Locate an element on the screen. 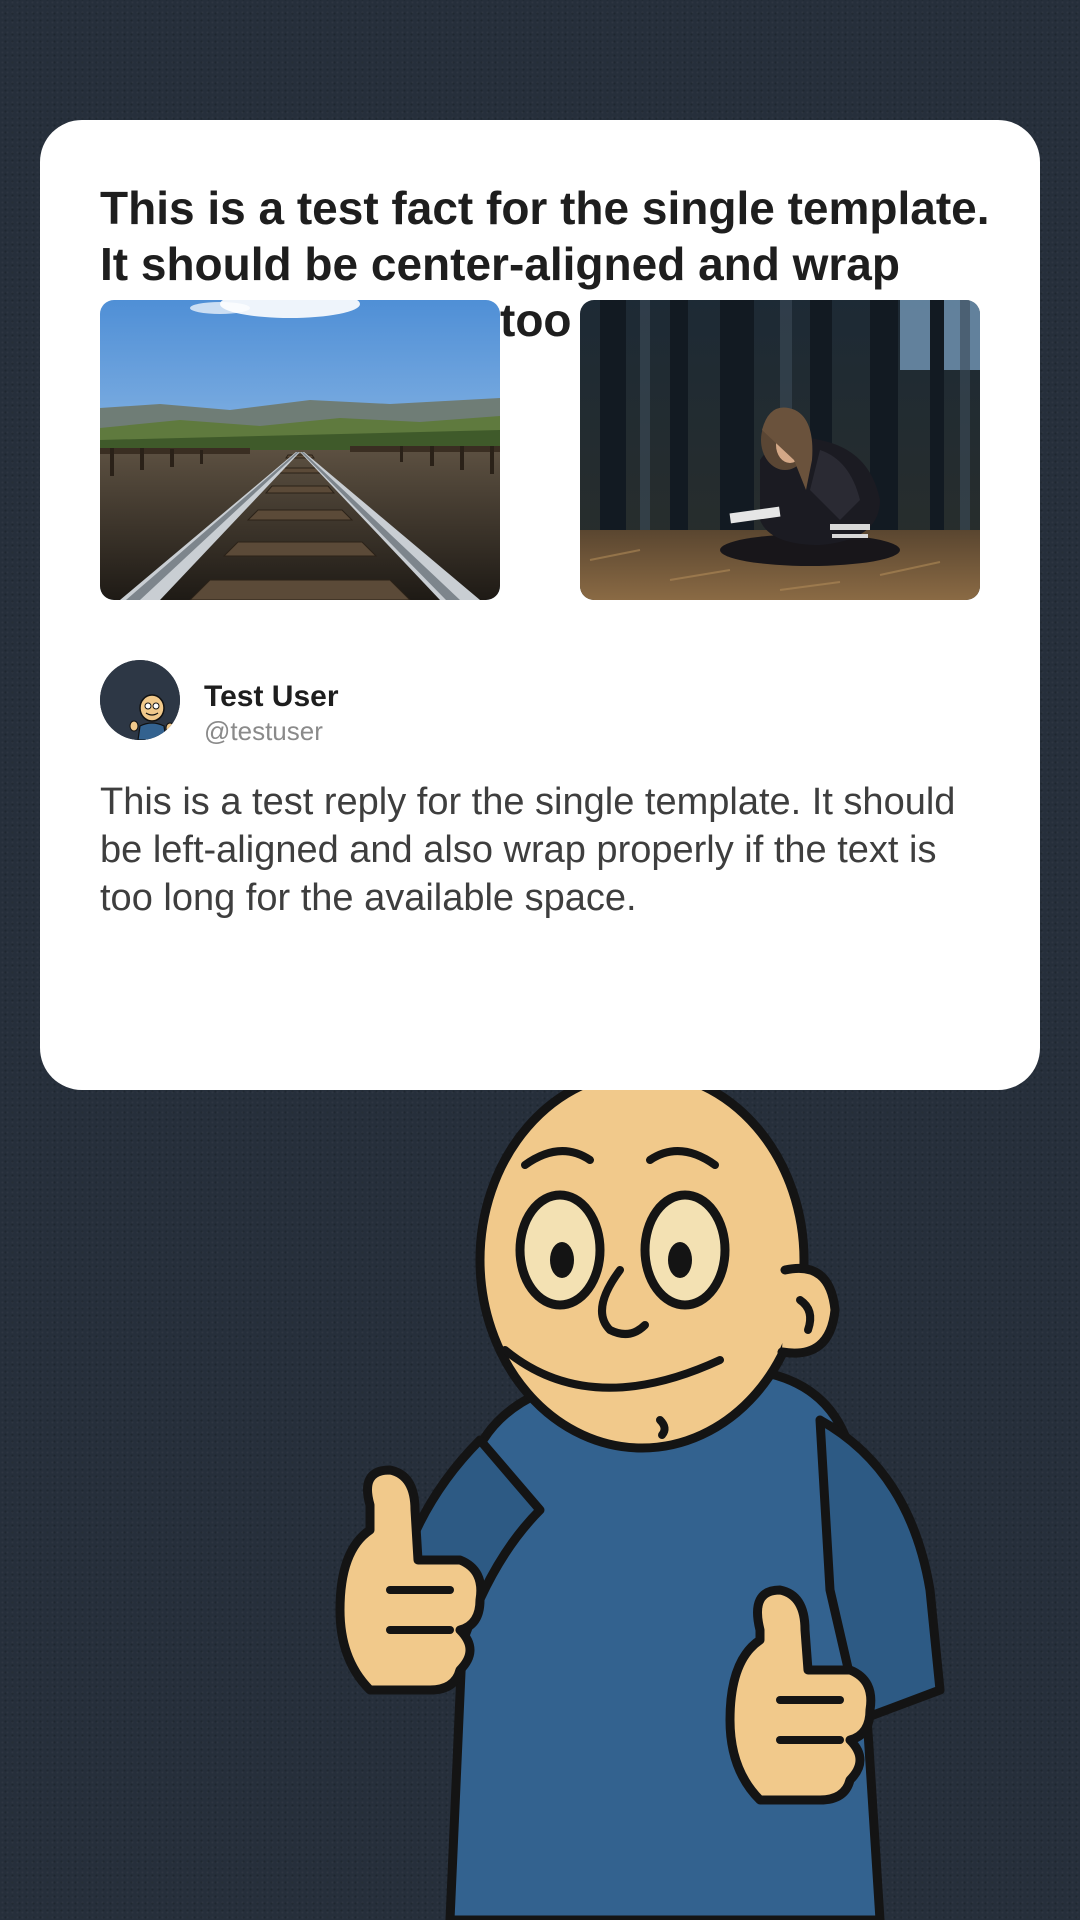 This screenshot has height=1920, width=1080. user-avatar is located at coordinates (140, 700).